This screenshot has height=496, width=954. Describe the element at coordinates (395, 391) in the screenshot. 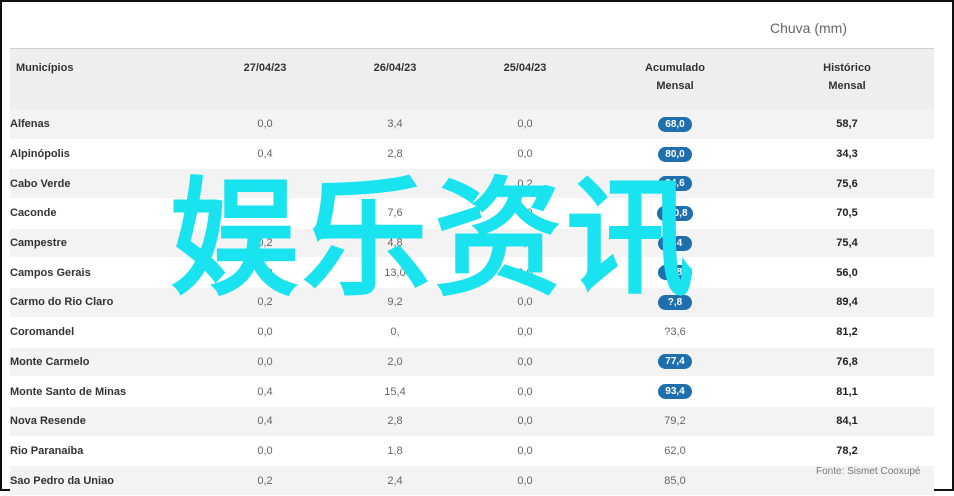

I see `day-26-cell: 15,4` at that location.